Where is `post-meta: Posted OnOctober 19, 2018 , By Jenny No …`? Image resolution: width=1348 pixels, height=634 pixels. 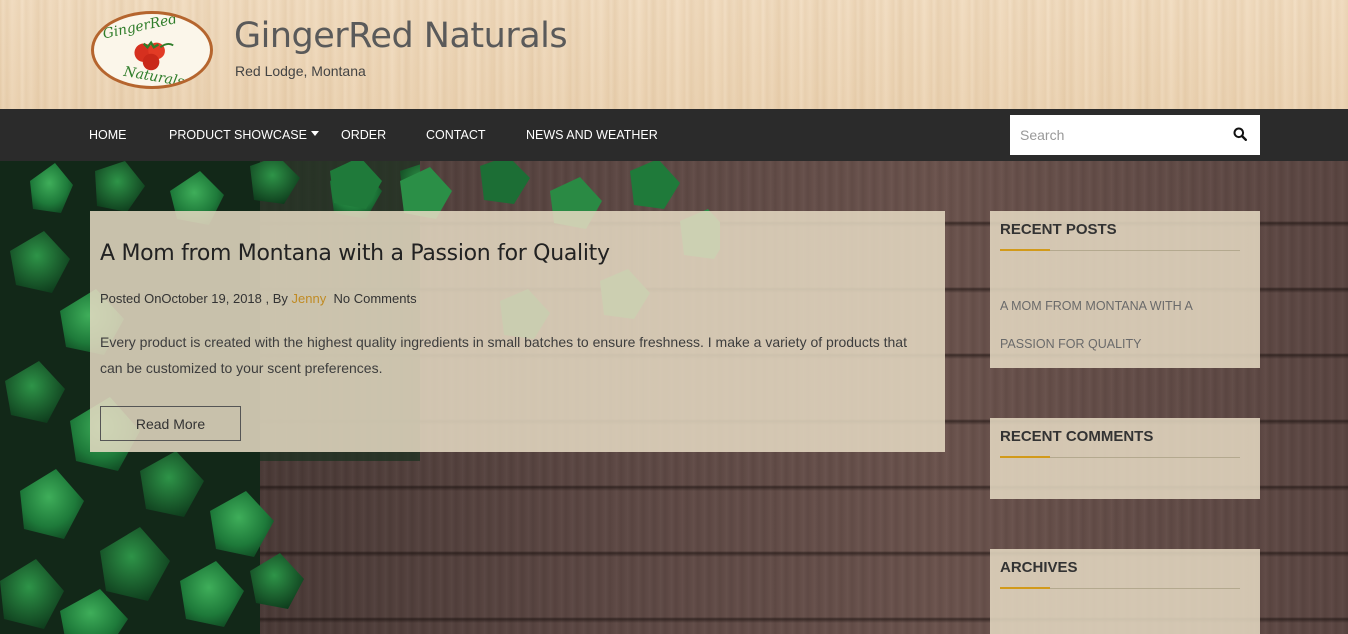
post-meta: Posted OnOctober 19, 2018 , By Jenny No … is located at coordinates (258, 298).